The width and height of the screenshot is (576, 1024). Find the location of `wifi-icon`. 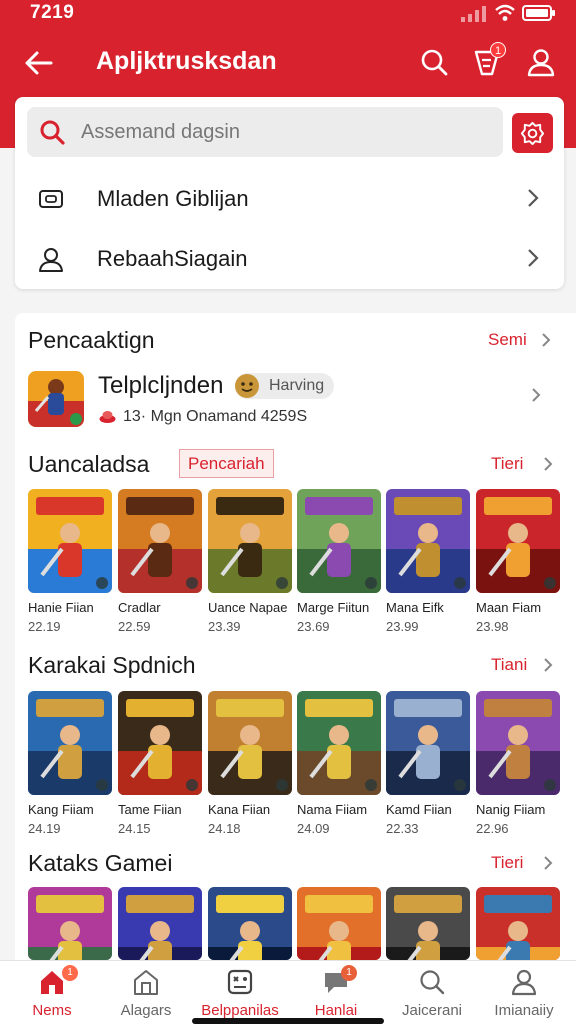

wifi-icon is located at coordinates (505, 12).